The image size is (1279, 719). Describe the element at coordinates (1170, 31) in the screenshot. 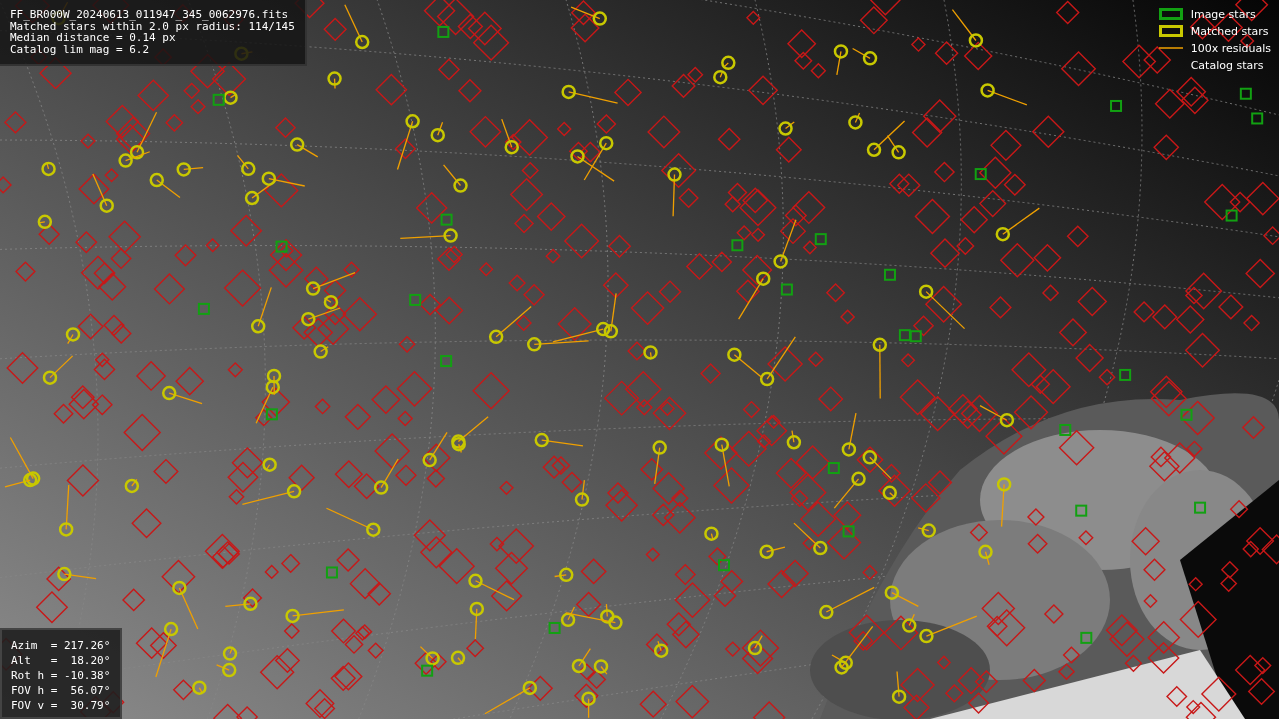

I see `matched-star-swatch-icon` at that location.